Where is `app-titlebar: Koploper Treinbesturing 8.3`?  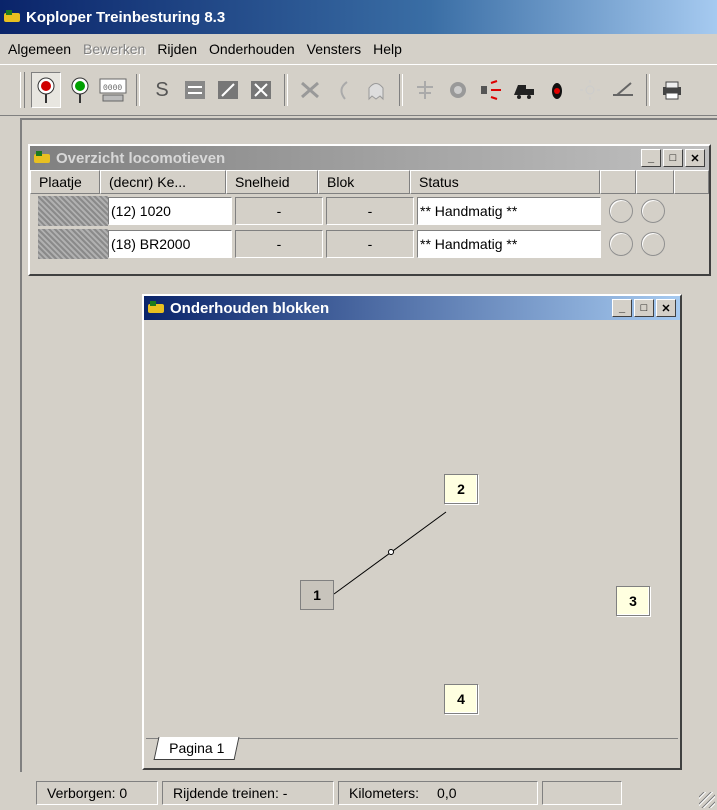 app-titlebar: Koploper Treinbesturing 8.3 is located at coordinates (358, 17).